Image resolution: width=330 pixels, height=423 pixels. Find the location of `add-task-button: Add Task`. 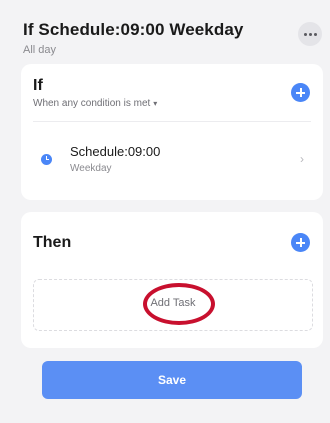

add-task-button: Add Task is located at coordinates (173, 305).